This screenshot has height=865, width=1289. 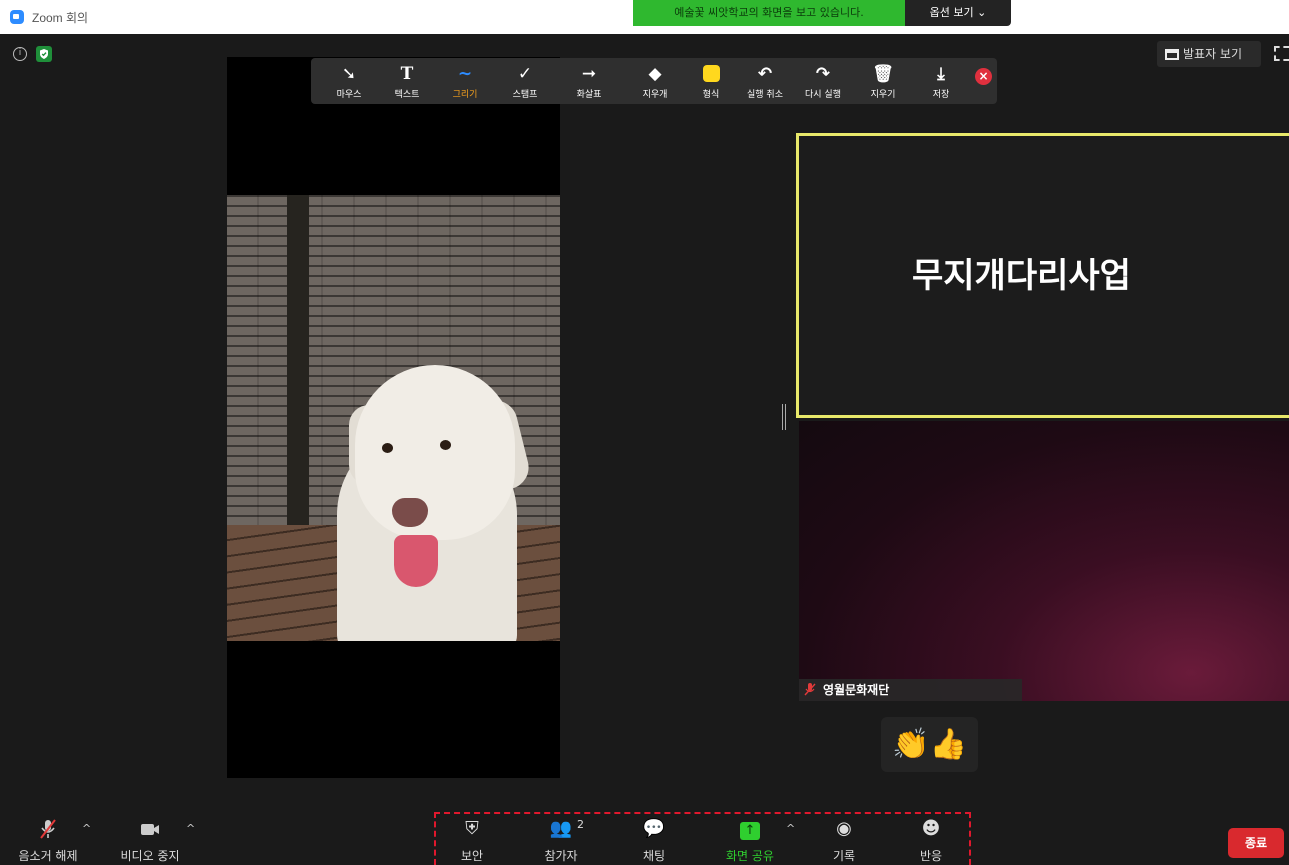 What do you see at coordinates (790, 828) in the screenshot?
I see `share-options-caret-icon: ^` at bounding box center [790, 828].